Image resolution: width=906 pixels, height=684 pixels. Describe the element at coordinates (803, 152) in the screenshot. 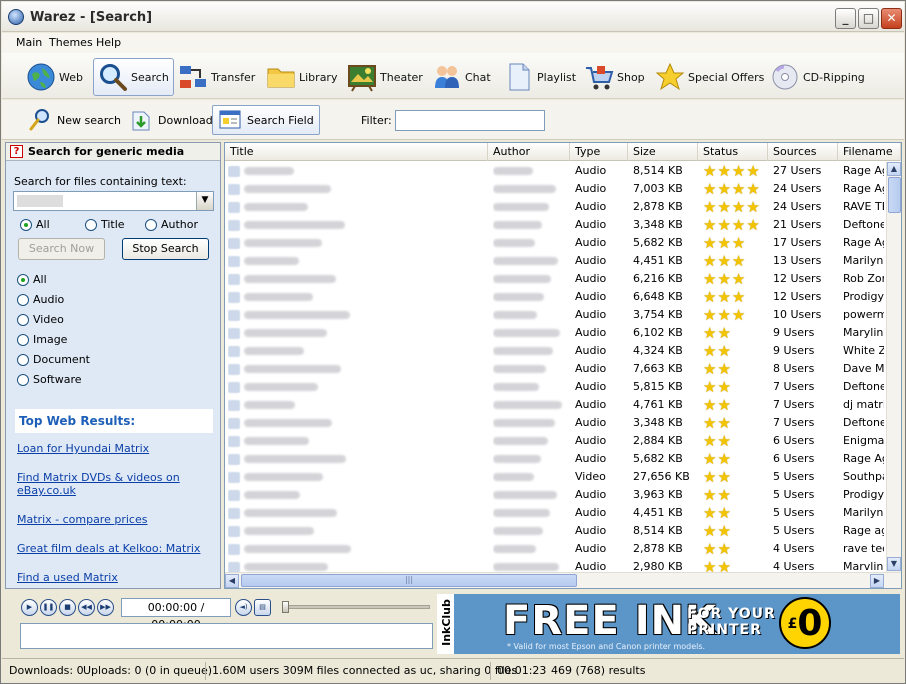

I see `column-sources: Sources` at that location.